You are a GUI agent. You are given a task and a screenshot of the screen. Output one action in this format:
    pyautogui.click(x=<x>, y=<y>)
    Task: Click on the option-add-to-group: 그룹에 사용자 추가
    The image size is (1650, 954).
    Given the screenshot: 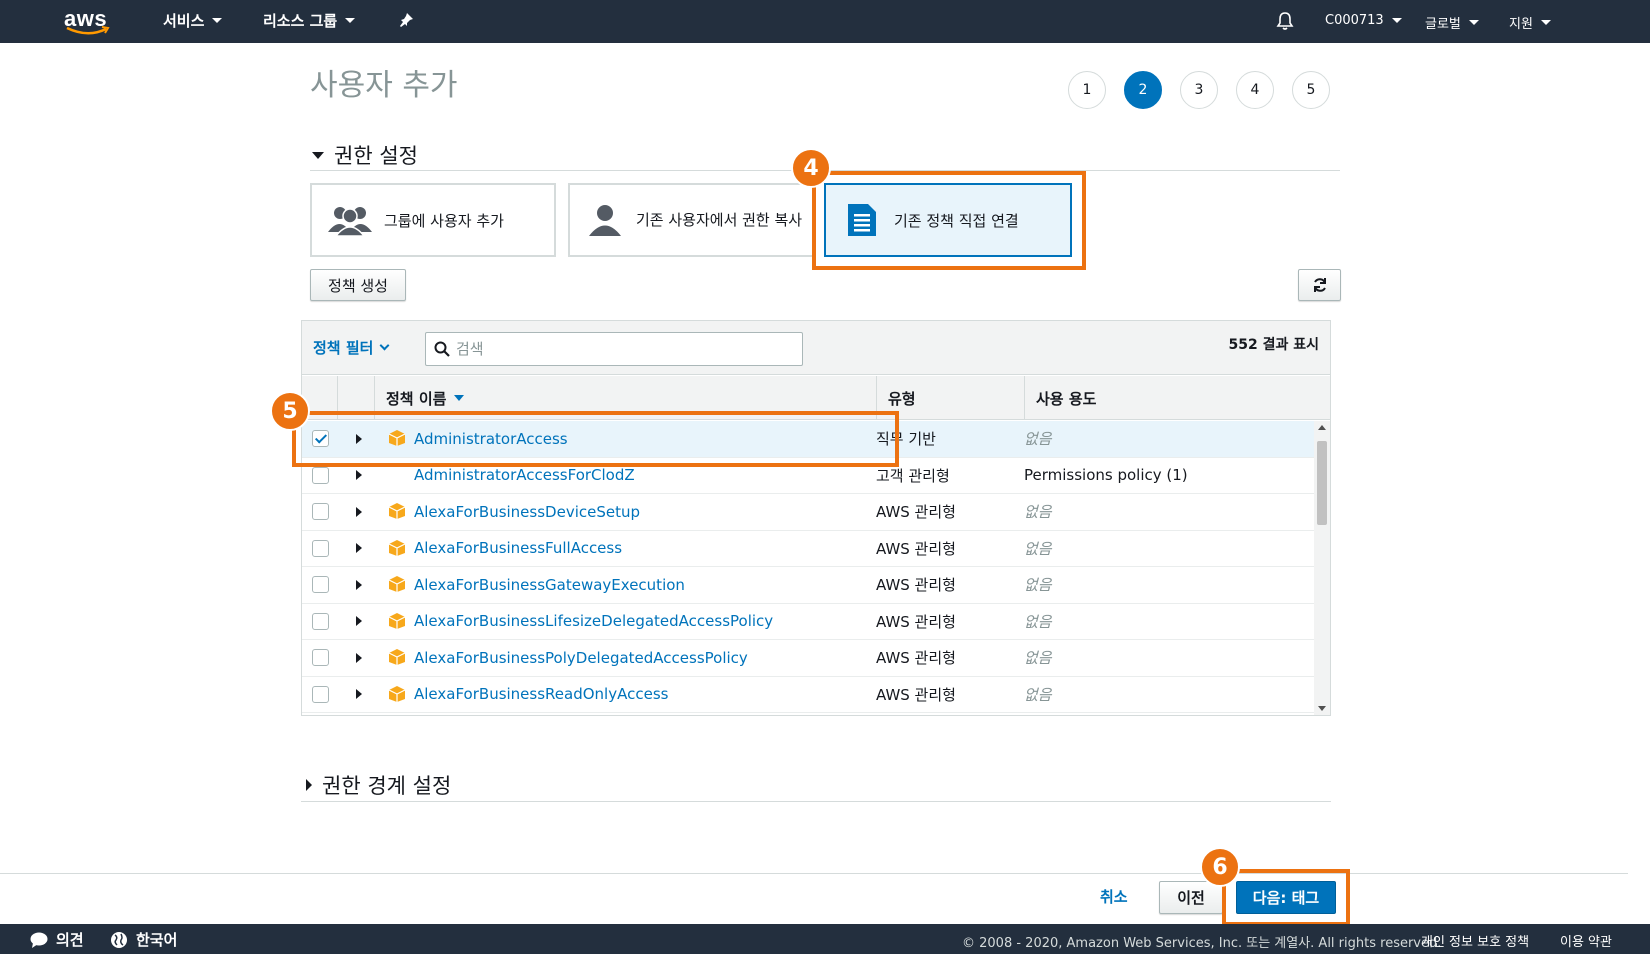 What is the action you would take?
    pyautogui.click(x=433, y=220)
    